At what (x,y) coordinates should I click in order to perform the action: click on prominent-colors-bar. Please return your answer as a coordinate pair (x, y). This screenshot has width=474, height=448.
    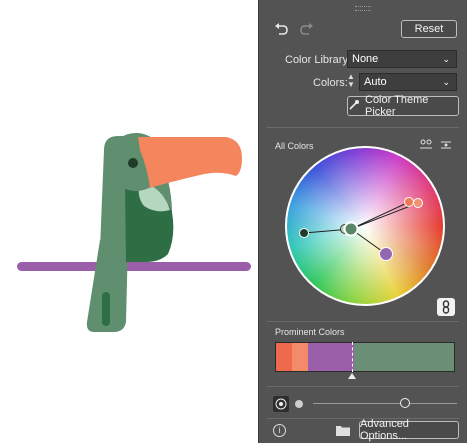
    Looking at the image, I should click on (365, 357).